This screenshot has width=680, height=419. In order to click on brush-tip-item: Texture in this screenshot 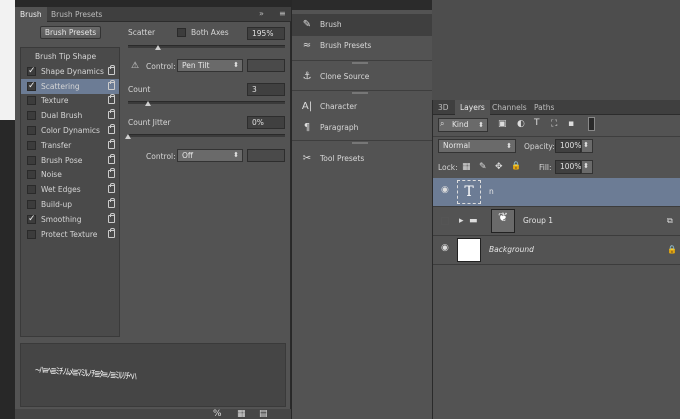, I will do `click(70, 100)`.